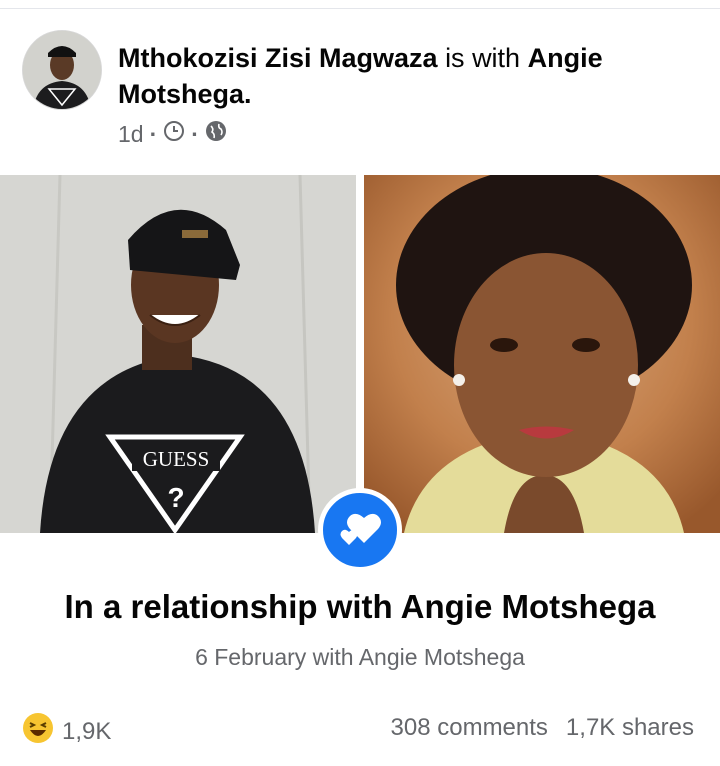  I want to click on reaction-count: 1,9K, so click(86, 732).